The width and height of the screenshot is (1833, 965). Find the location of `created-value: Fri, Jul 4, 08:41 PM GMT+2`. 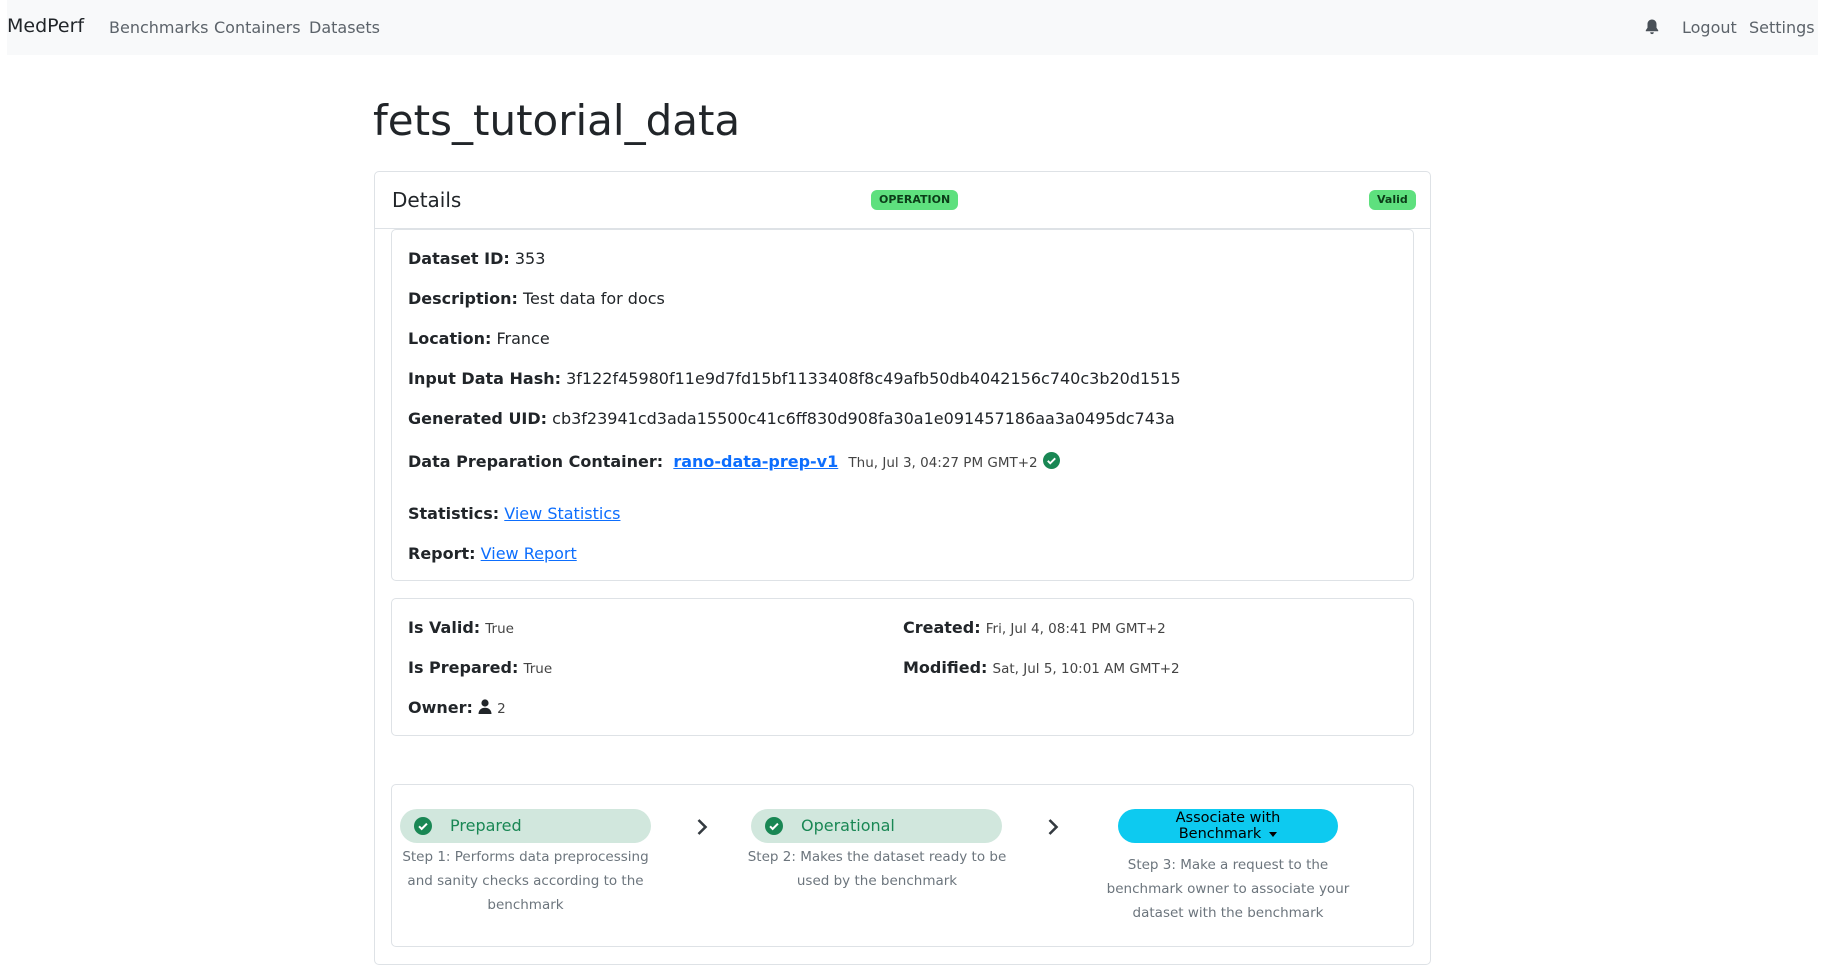

created-value: Fri, Jul 4, 08:41 PM GMT+2 is located at coordinates (1075, 629).